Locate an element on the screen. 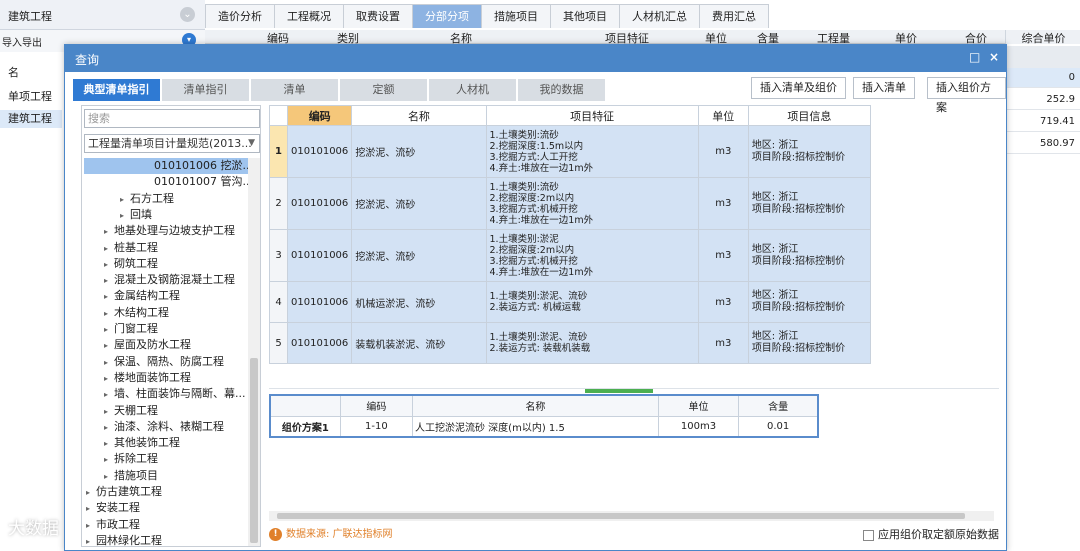 The width and height of the screenshot is (1080, 551). tree-item: ▸ 桩基工程 is located at coordinates (131, 248).